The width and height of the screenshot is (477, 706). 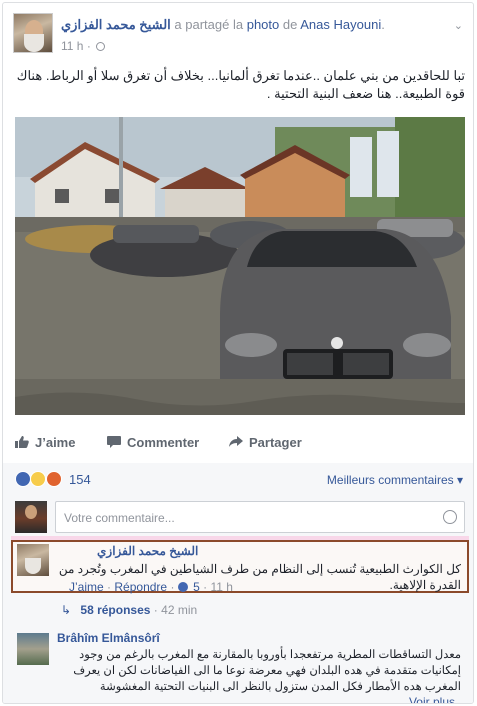 What do you see at coordinates (86, 587) in the screenshot?
I see `comment-1-like: J’aime` at bounding box center [86, 587].